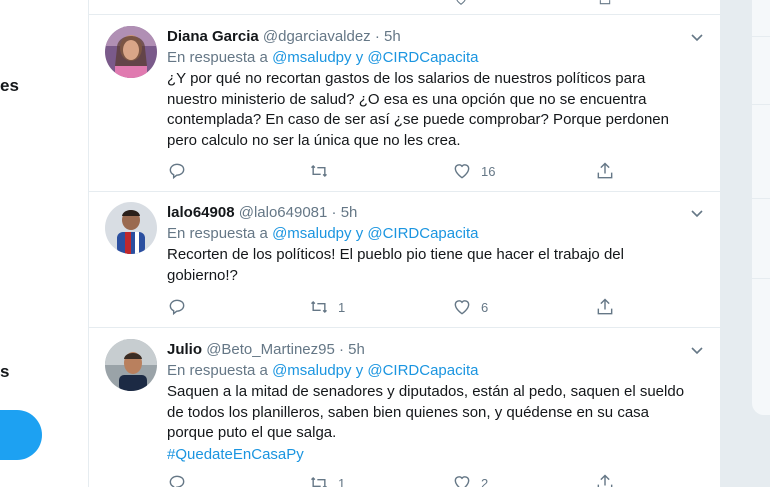 This screenshot has height=487, width=770. I want to click on like-count: 16, so click(488, 171).